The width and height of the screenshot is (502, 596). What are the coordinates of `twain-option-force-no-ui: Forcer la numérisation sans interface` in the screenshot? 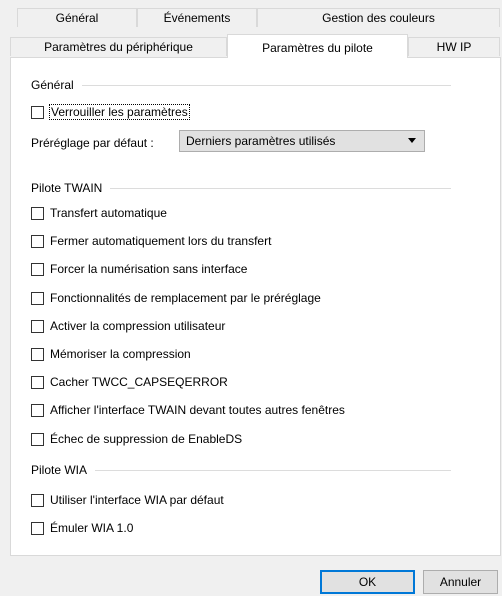 It's located at (139, 269).